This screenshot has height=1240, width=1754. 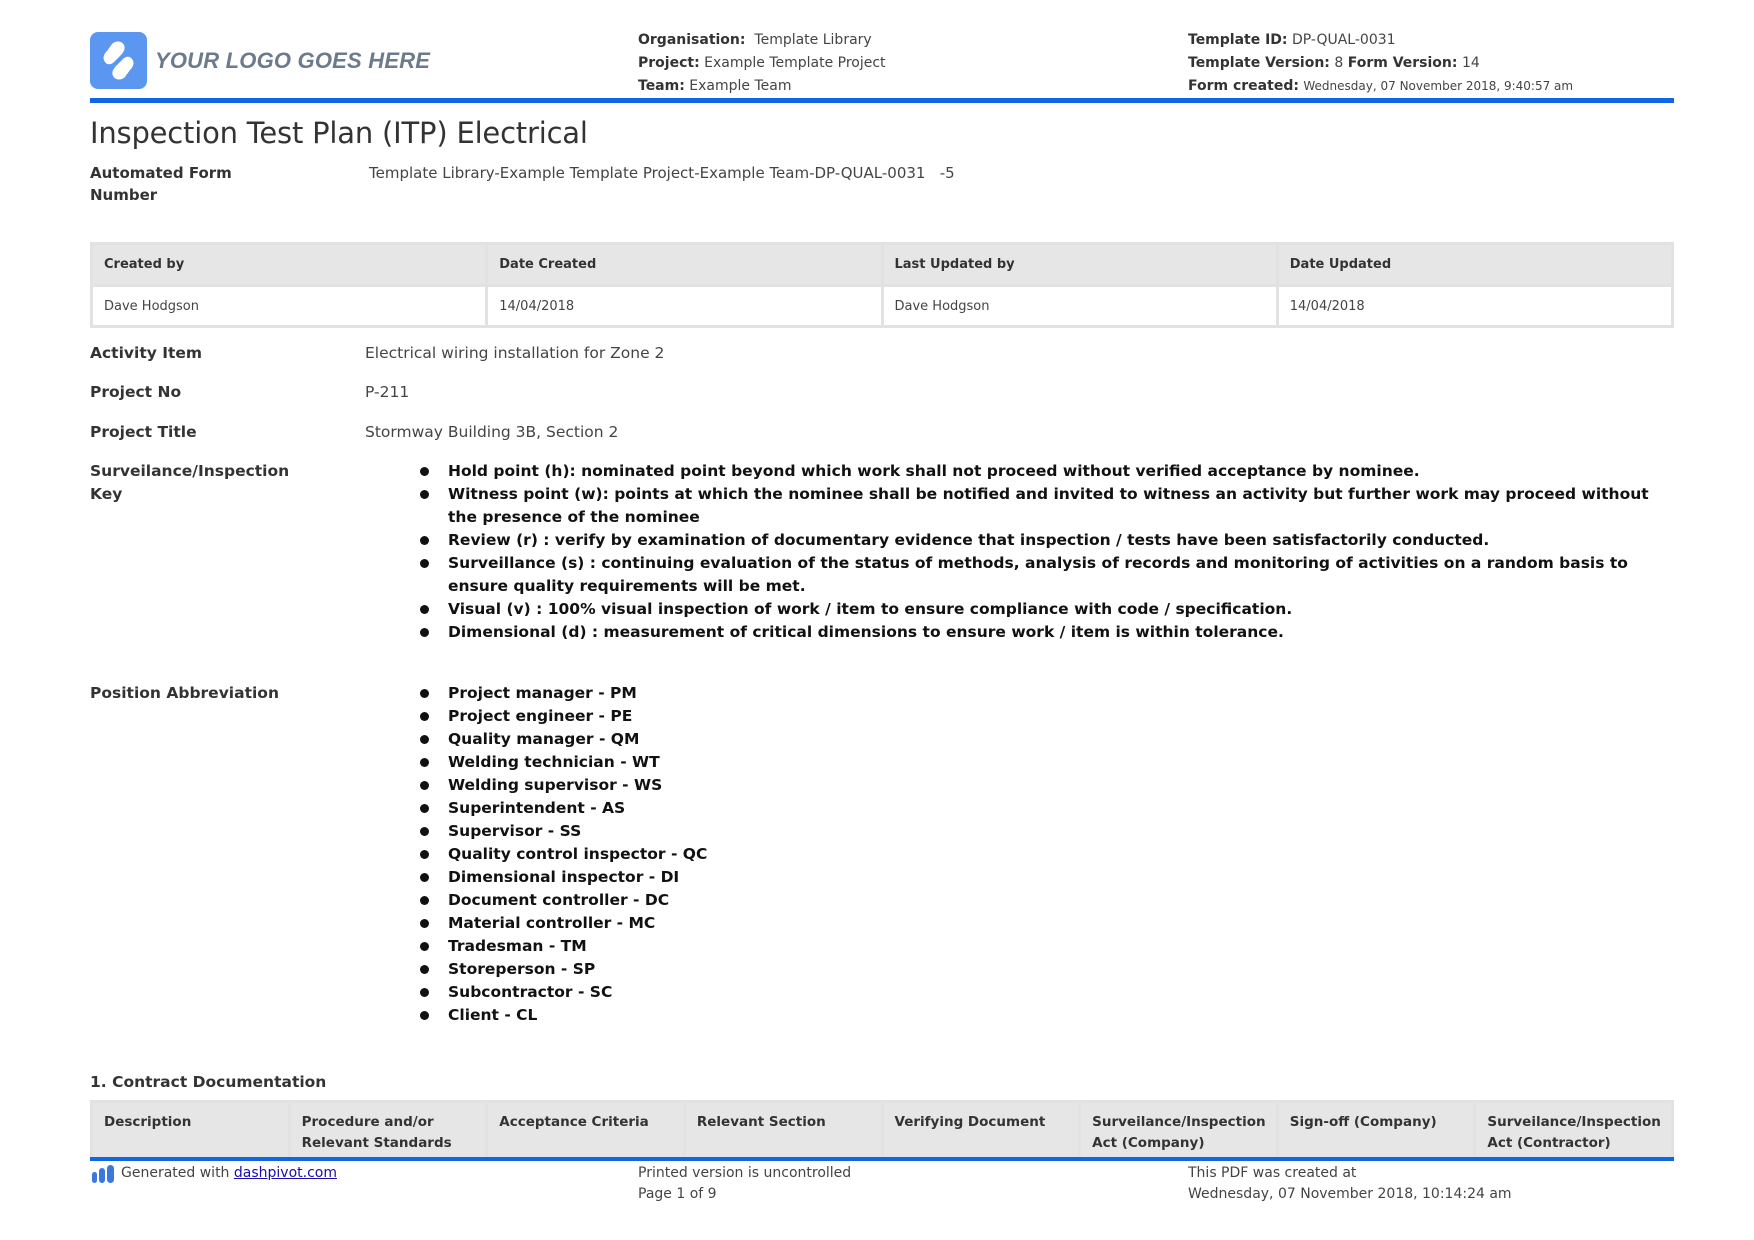 I want to click on uncontrolled-notice: Printed version is uncontrolled, so click(x=745, y=1173).